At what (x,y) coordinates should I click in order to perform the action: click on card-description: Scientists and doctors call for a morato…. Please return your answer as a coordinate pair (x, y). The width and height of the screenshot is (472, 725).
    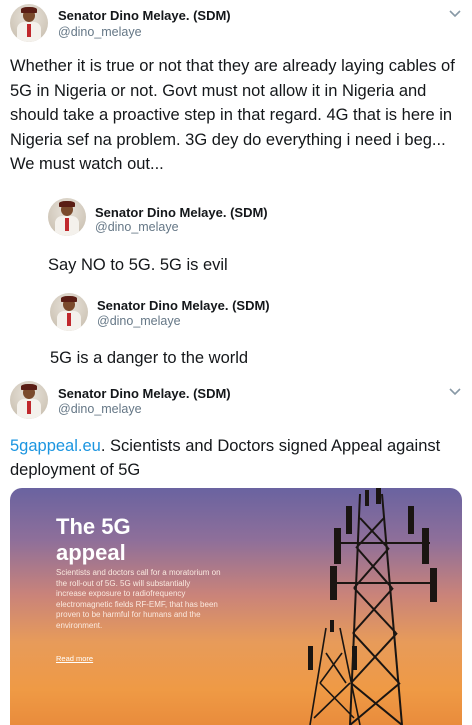
    Looking at the image, I should click on (138, 599).